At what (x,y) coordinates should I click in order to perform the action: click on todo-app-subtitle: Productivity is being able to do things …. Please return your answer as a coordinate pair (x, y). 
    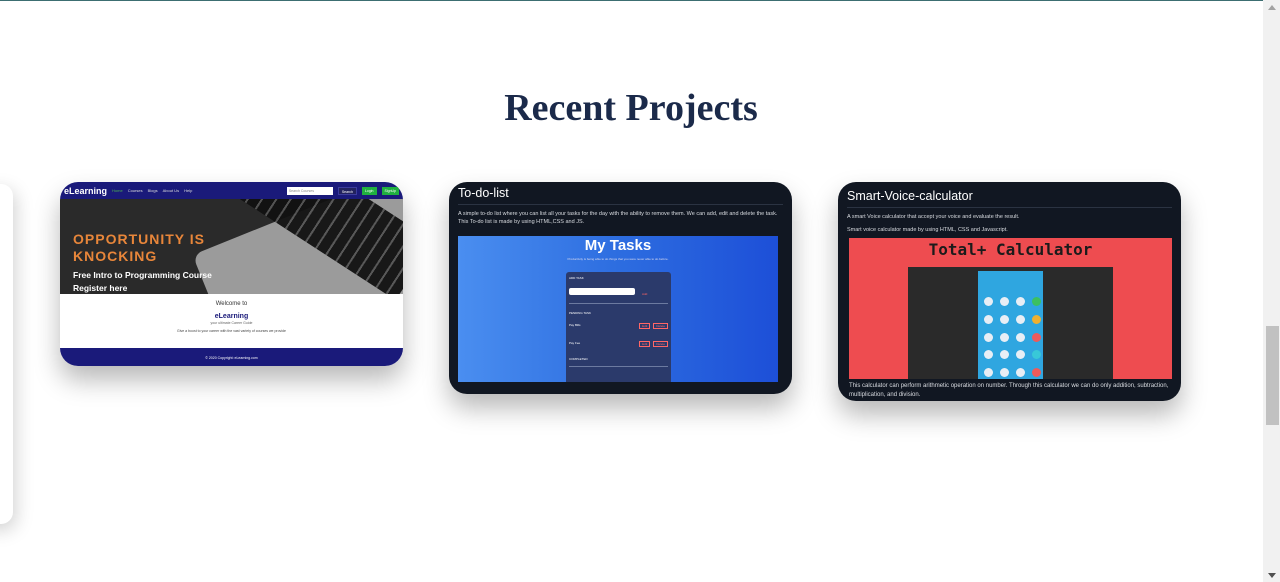
    Looking at the image, I should click on (618, 259).